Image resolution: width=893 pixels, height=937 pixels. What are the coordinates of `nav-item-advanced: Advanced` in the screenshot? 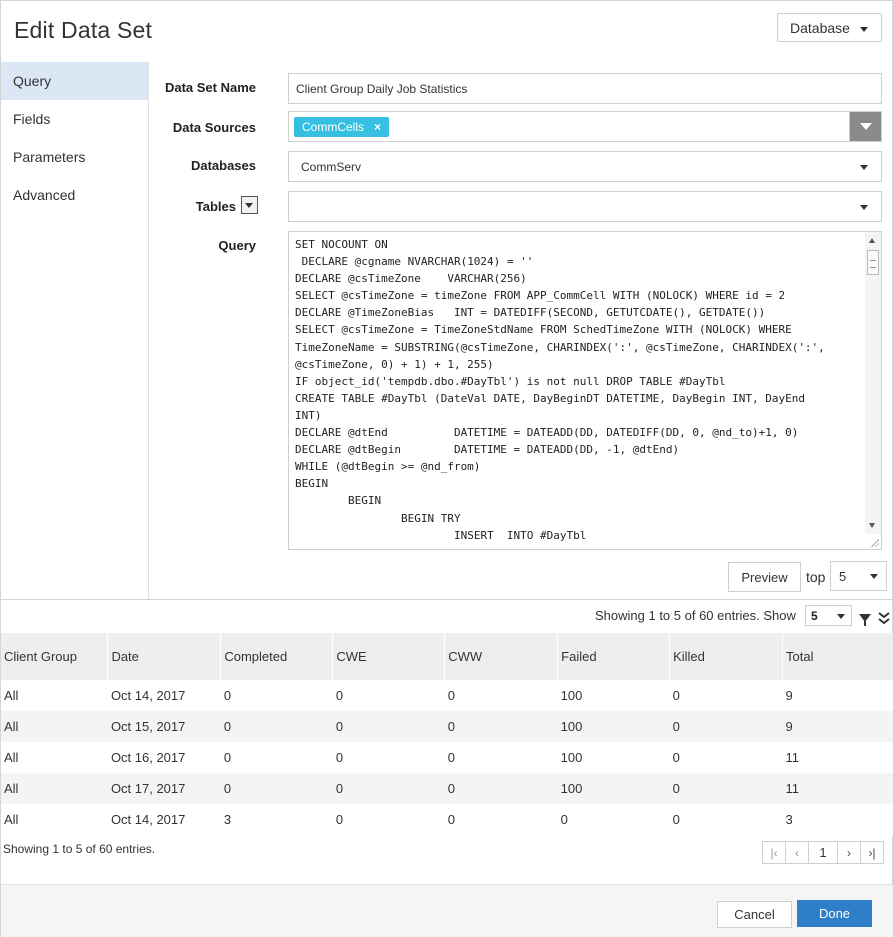 It's located at (74, 195).